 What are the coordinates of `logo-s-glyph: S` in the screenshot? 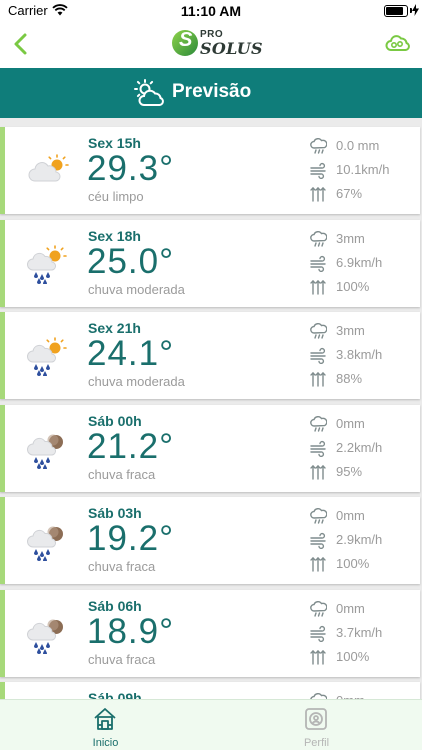 It's located at (186, 40).